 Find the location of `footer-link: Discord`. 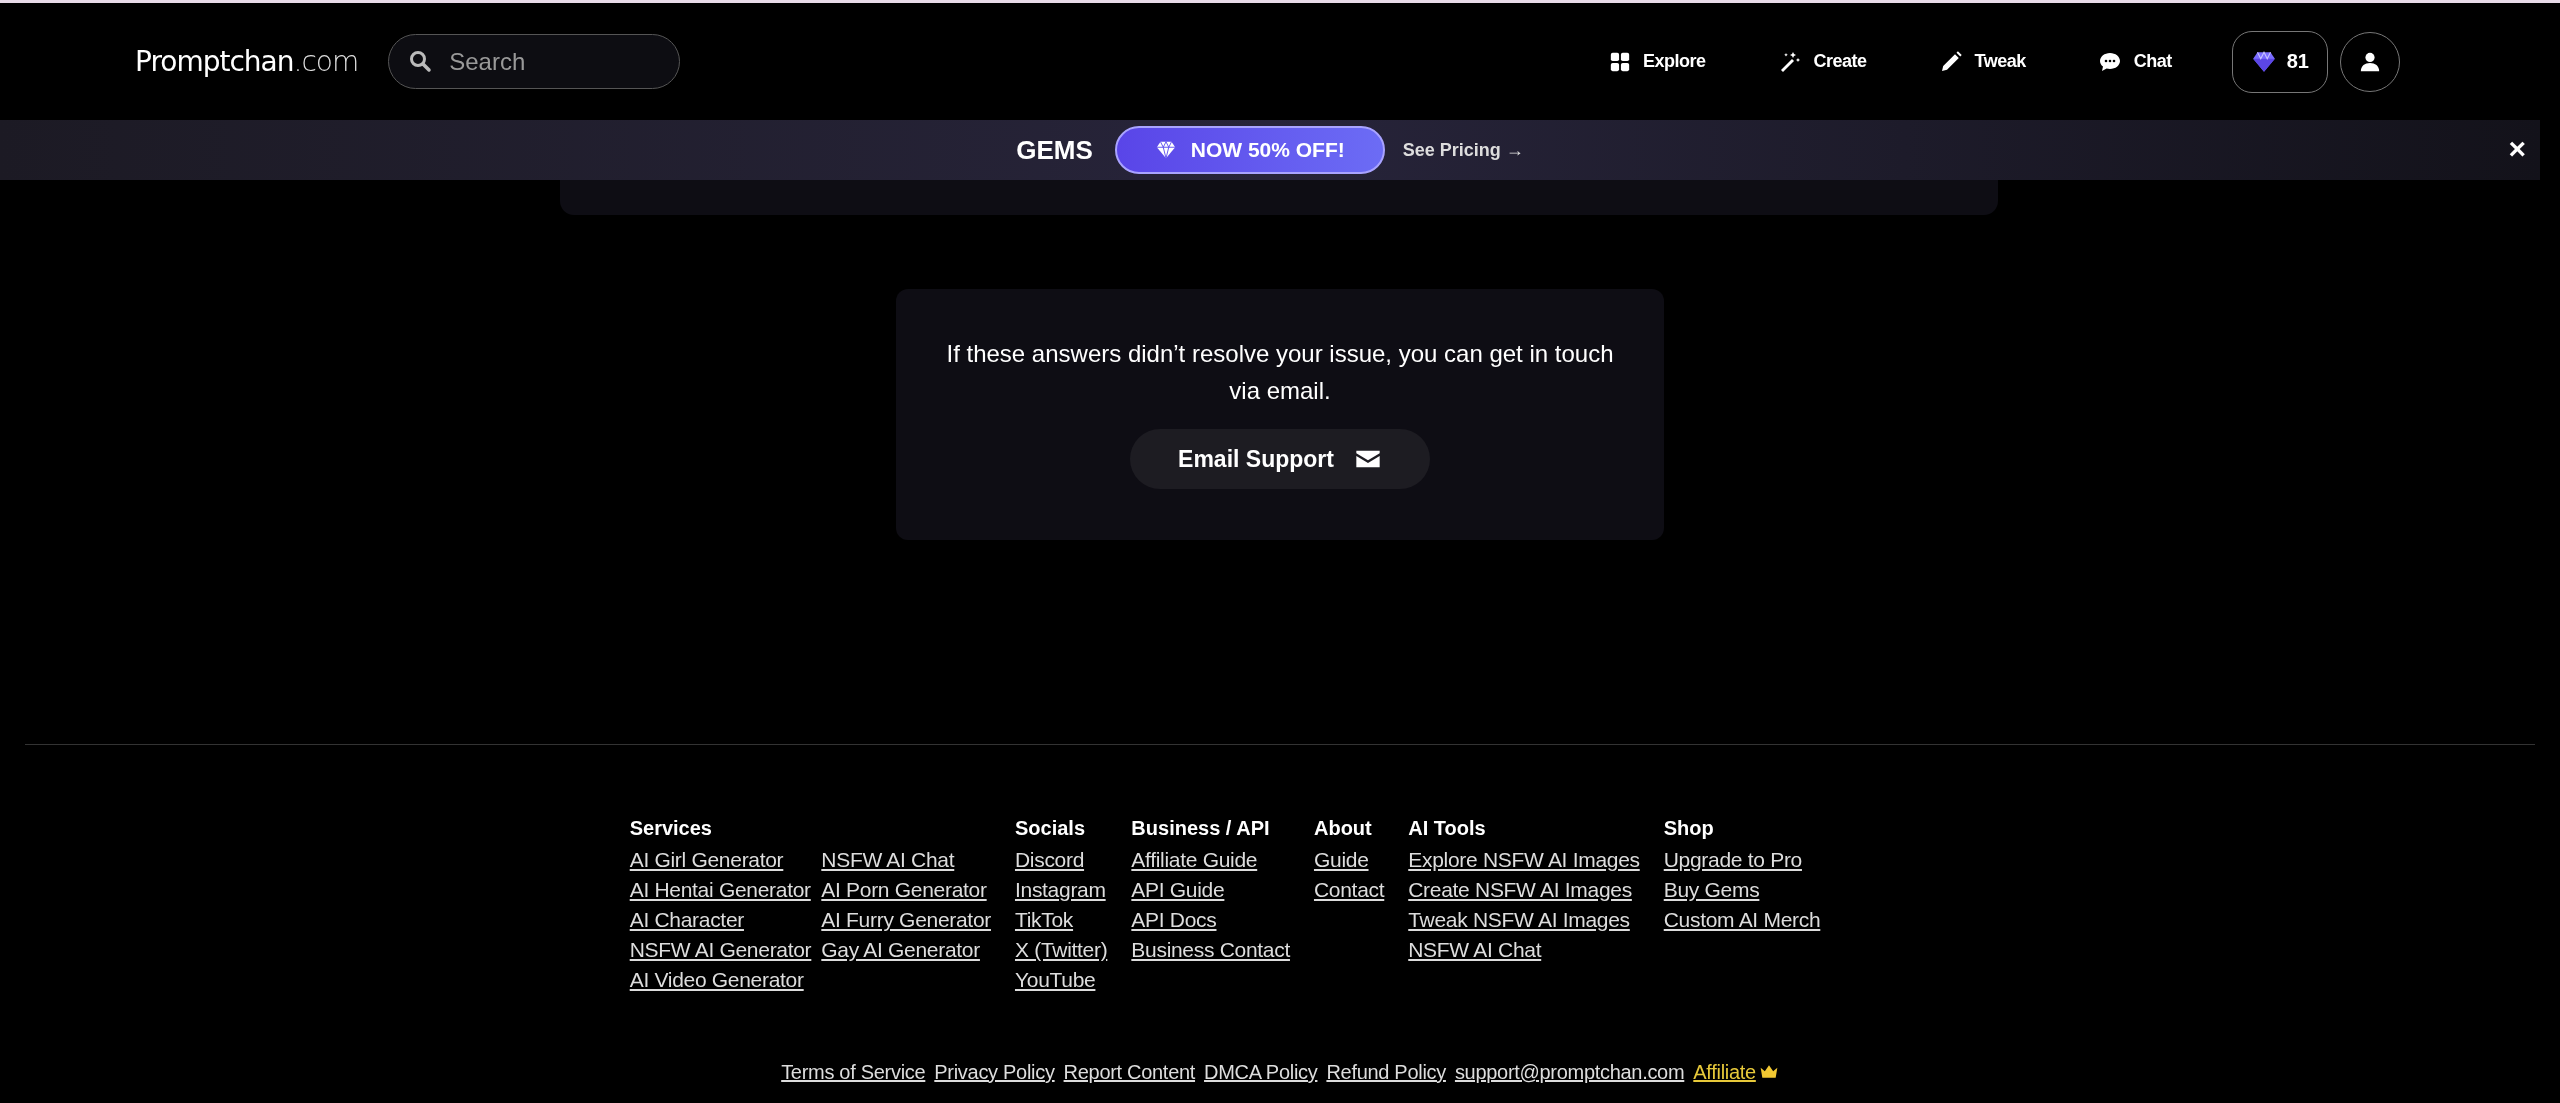

footer-link: Discord is located at coordinates (1061, 860).